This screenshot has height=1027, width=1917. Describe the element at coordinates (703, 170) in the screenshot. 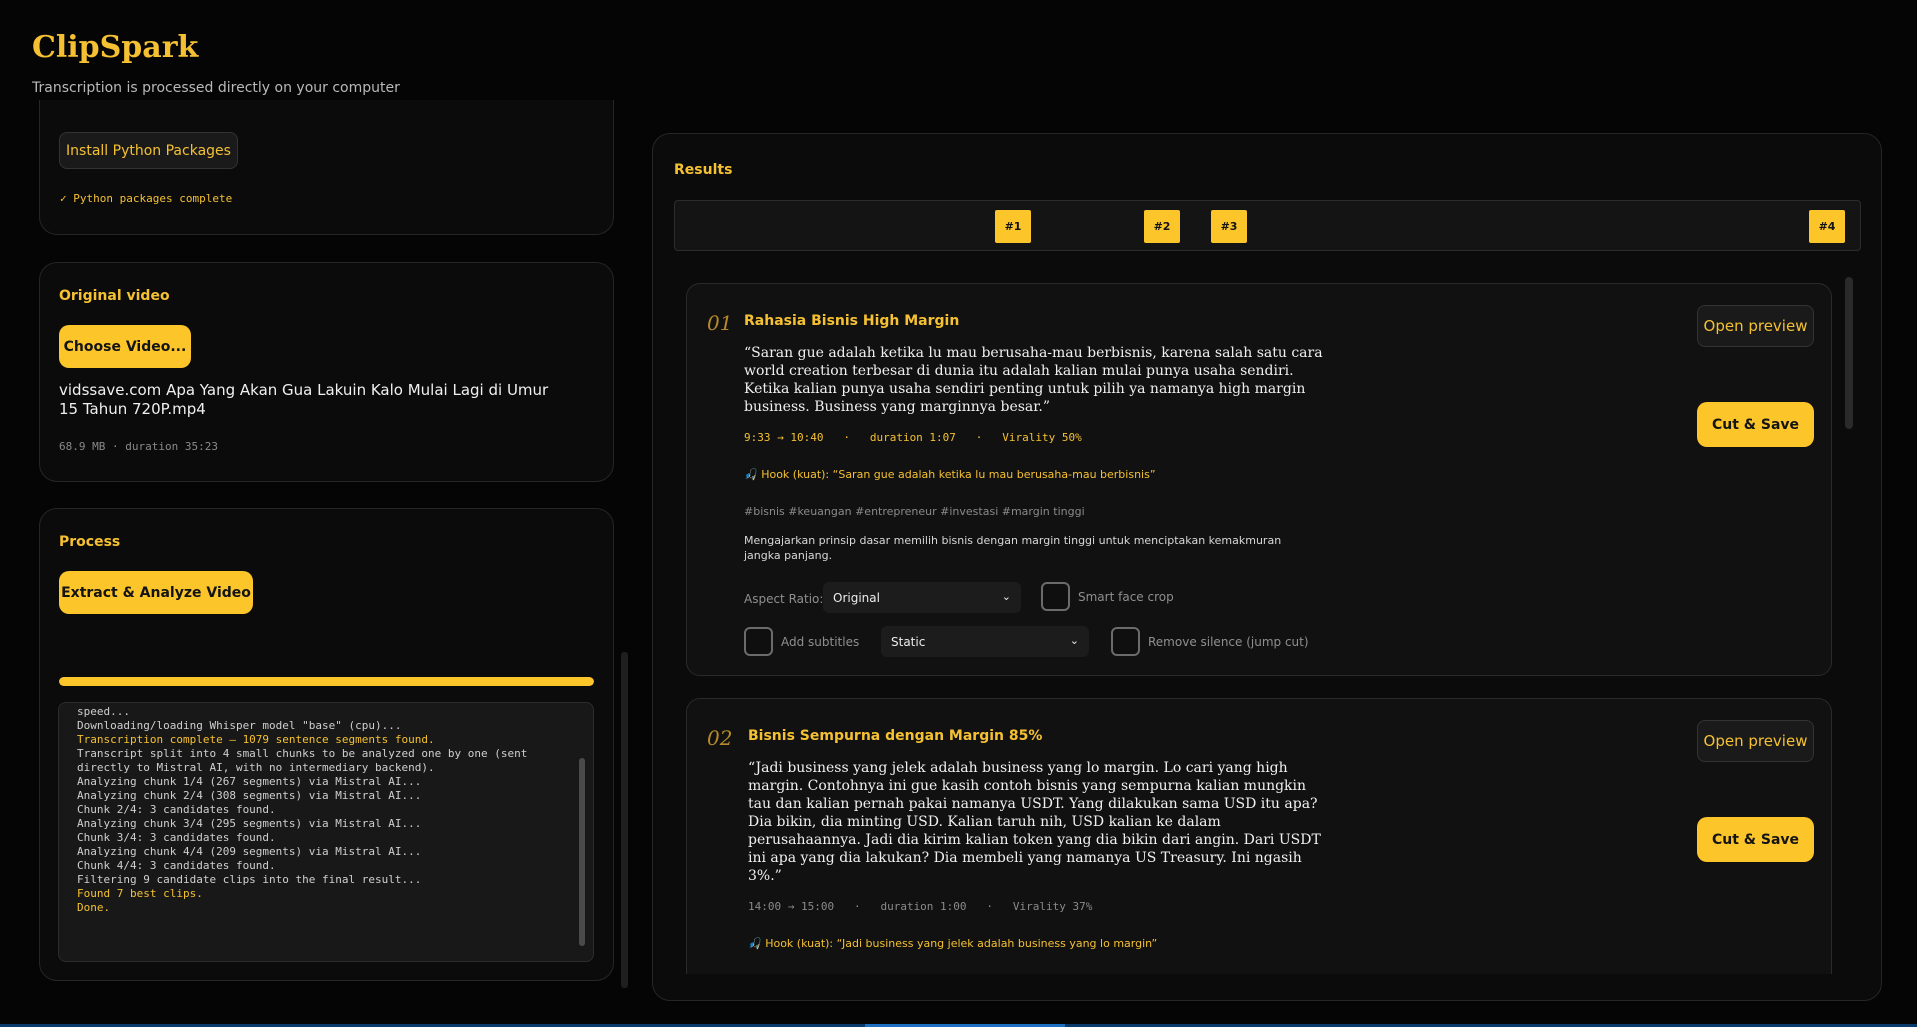

I see `results-title: Results` at that location.